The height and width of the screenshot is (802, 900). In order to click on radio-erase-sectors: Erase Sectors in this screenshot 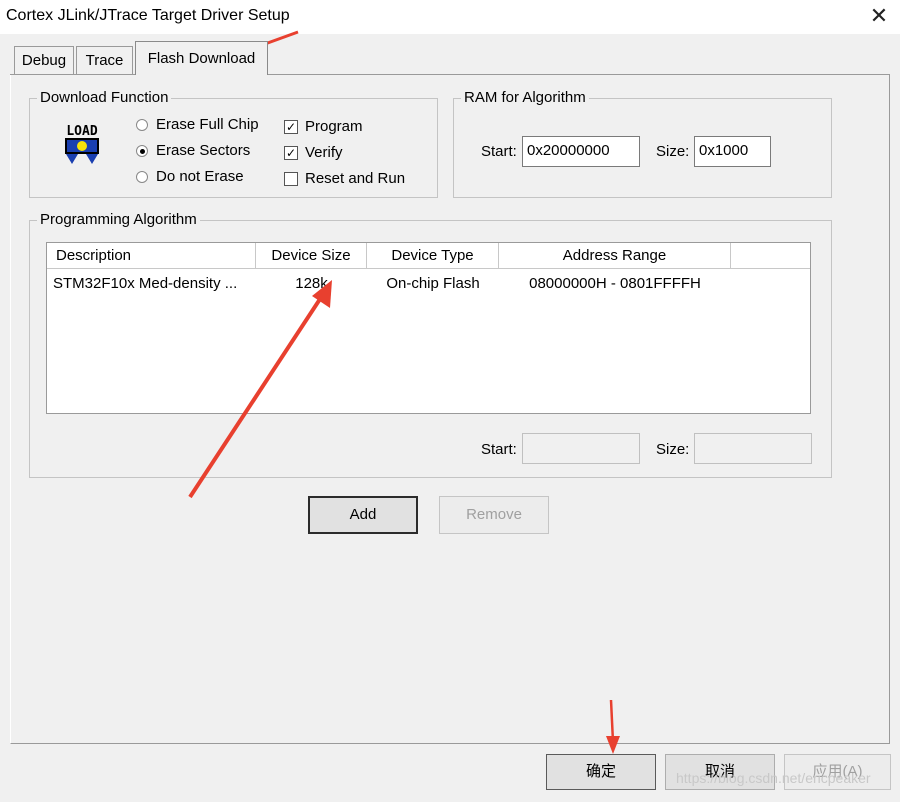, I will do `click(201, 154)`.